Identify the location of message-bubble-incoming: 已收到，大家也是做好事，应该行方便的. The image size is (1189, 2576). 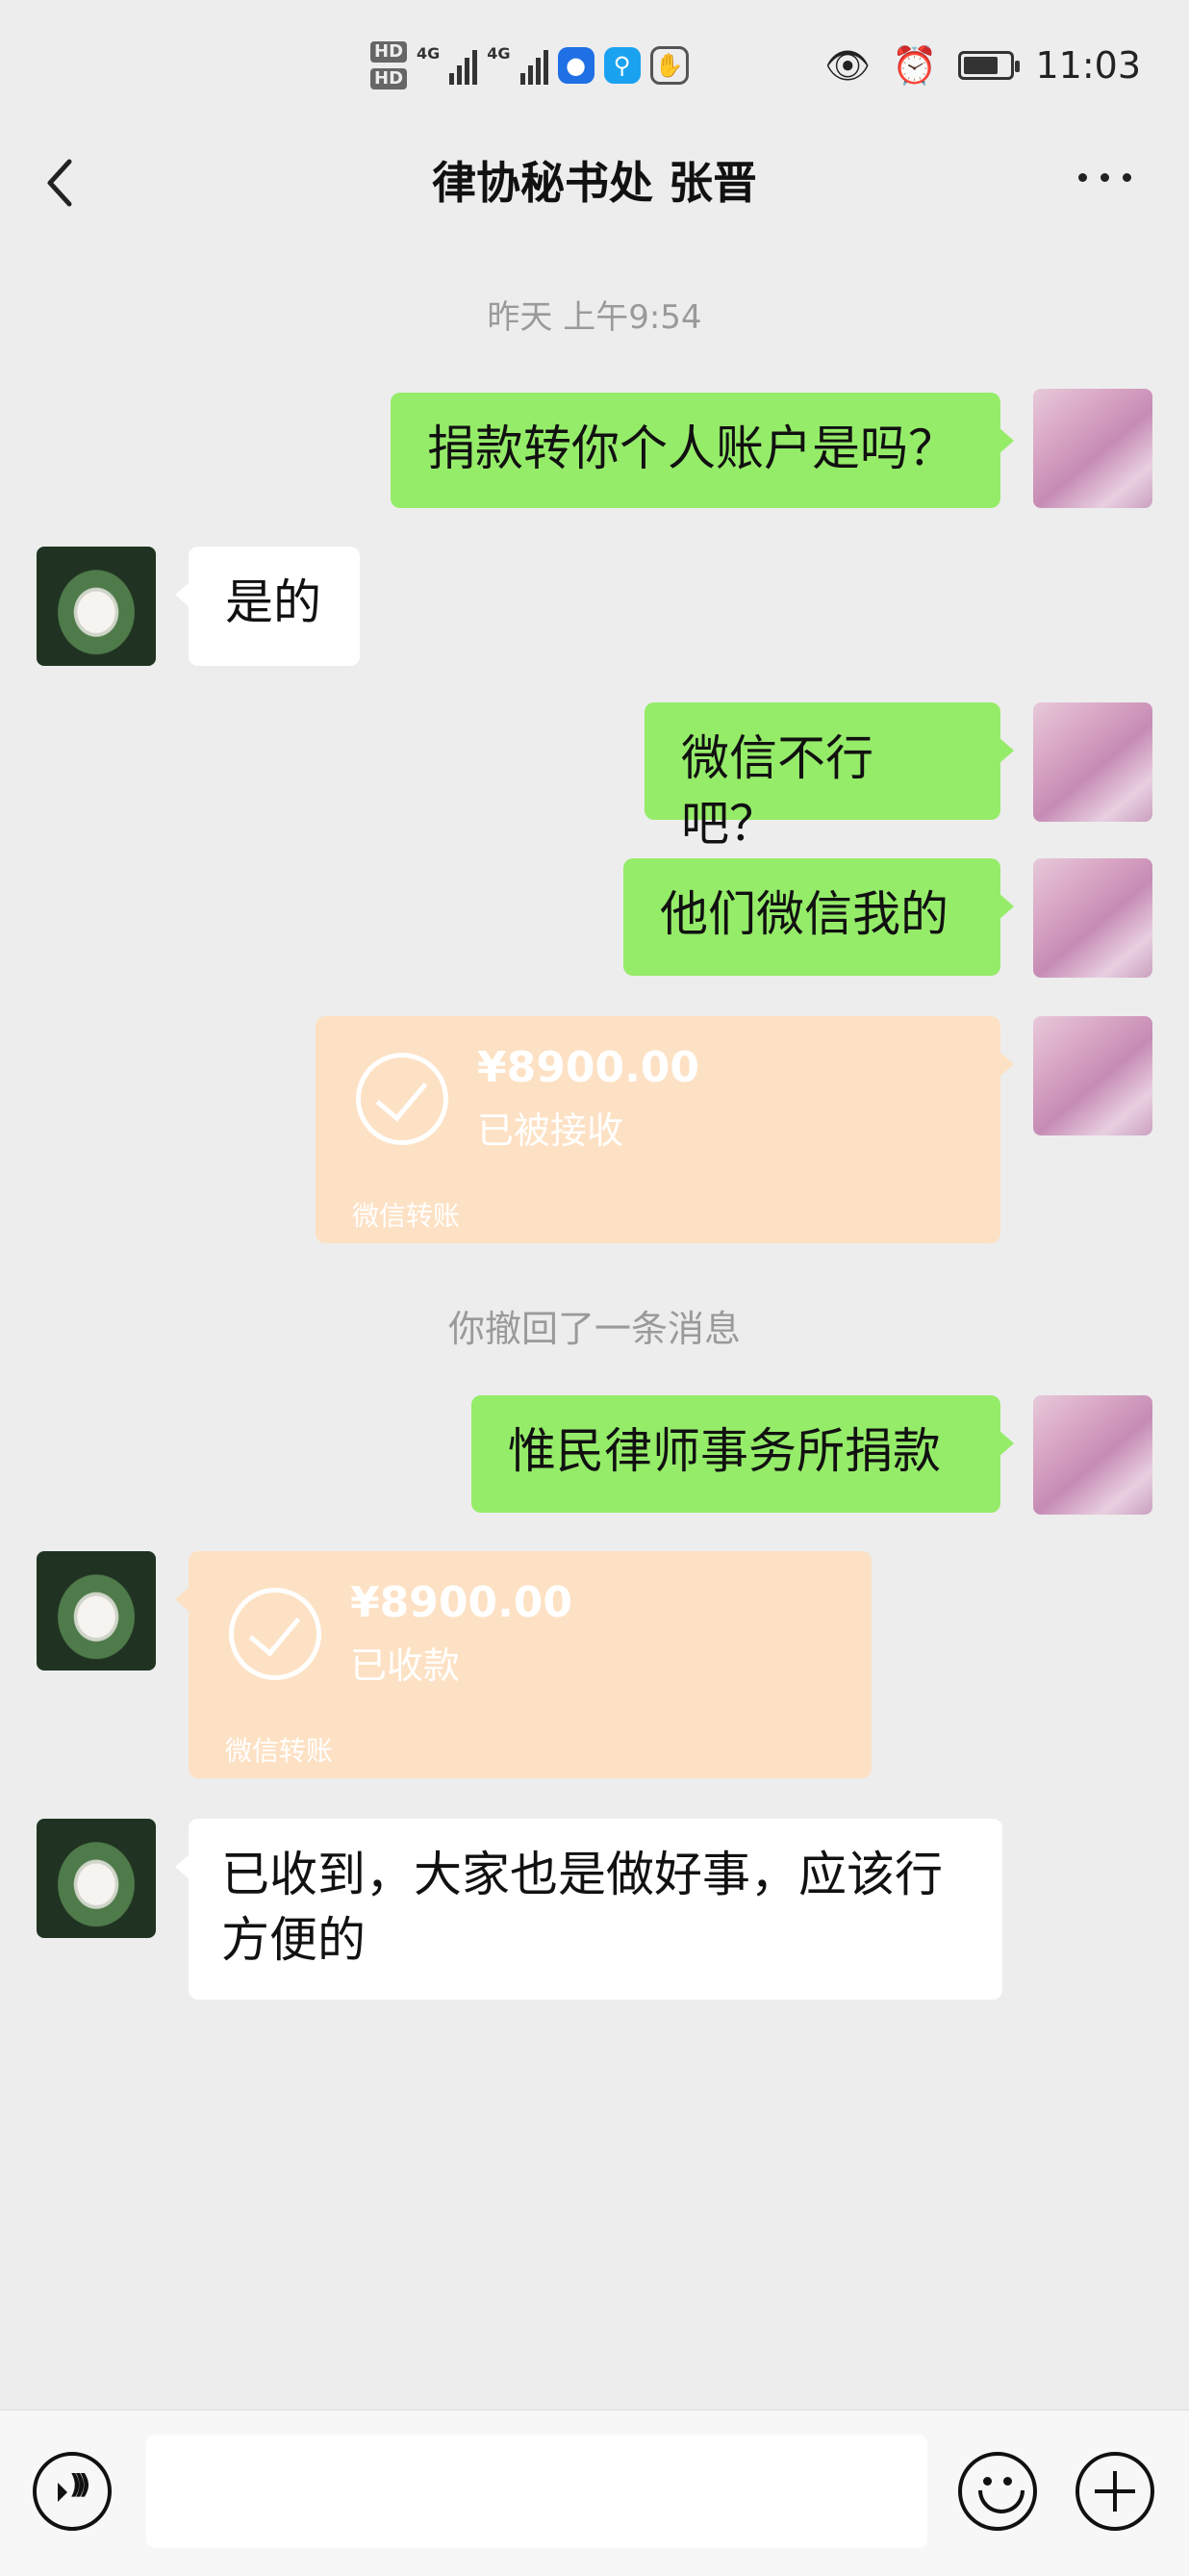
(588, 1909).